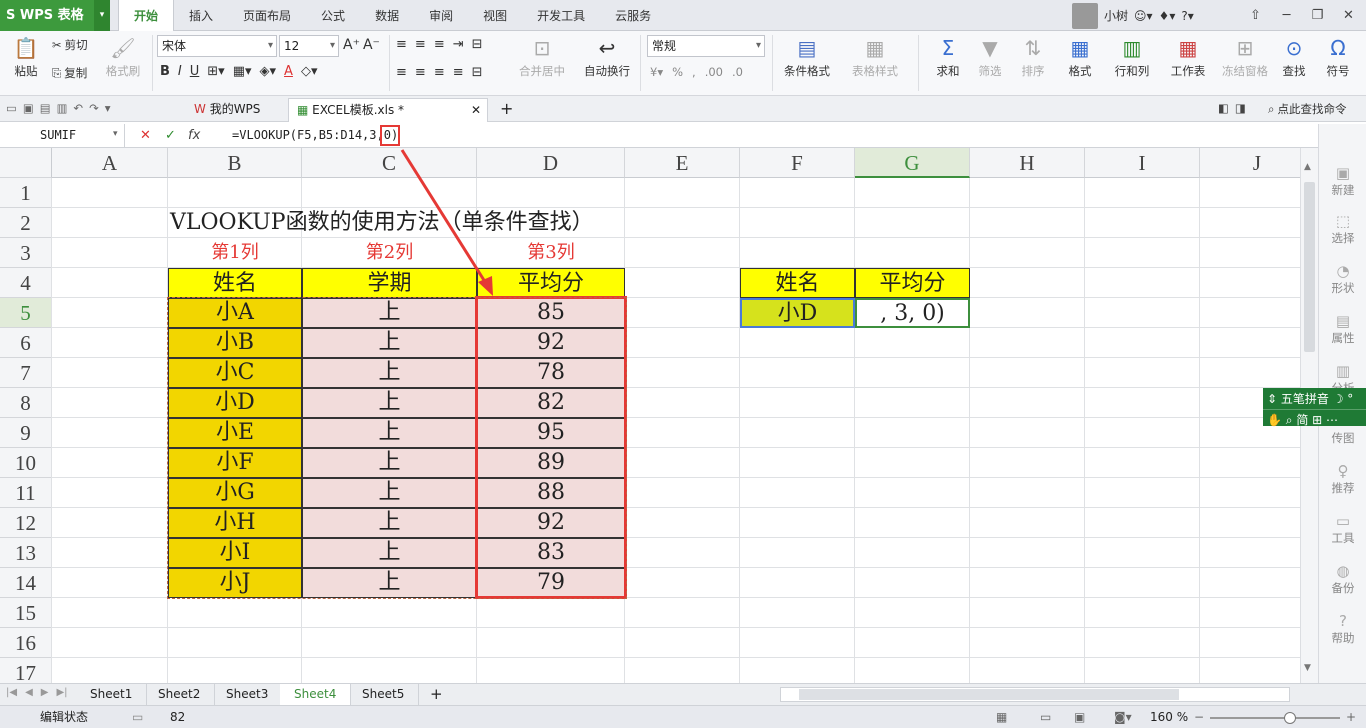 The height and width of the screenshot is (728, 1366). What do you see at coordinates (26, 313) in the screenshot?
I see `row-header-5: 5` at bounding box center [26, 313].